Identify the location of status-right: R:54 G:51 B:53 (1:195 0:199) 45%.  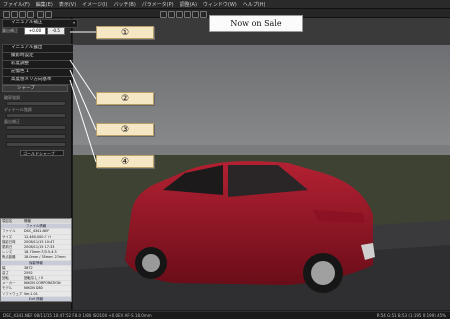
(411, 315).